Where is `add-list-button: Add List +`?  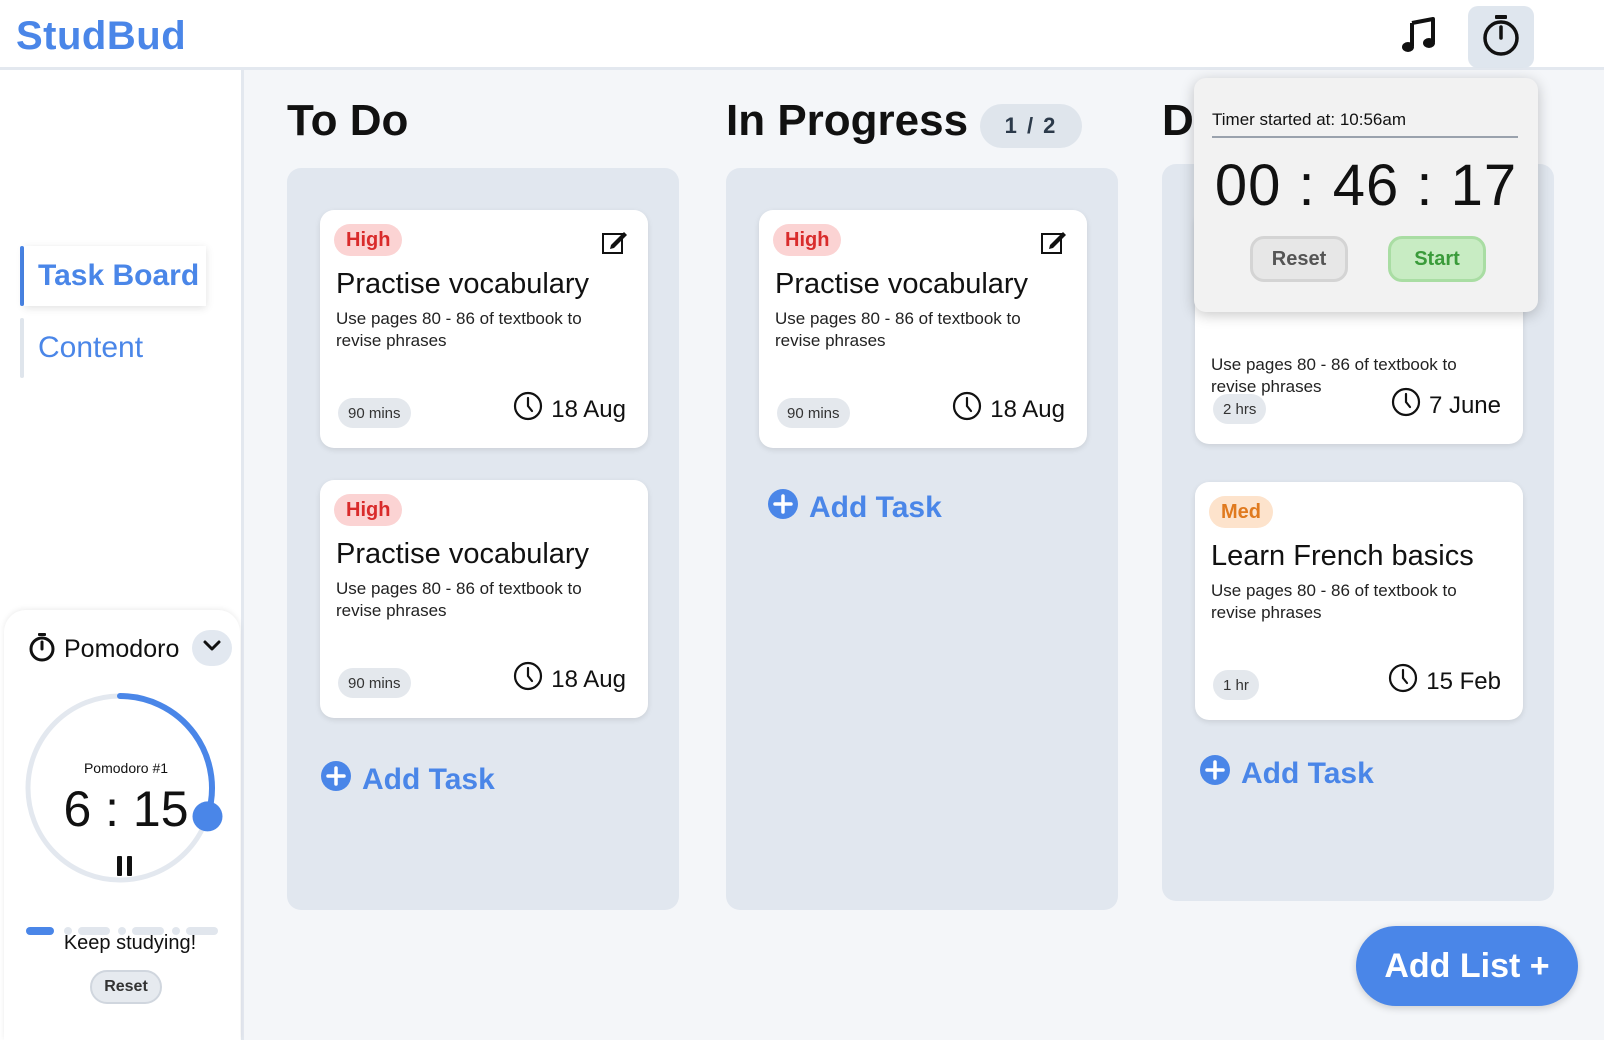
add-list-button: Add List + is located at coordinates (1467, 966).